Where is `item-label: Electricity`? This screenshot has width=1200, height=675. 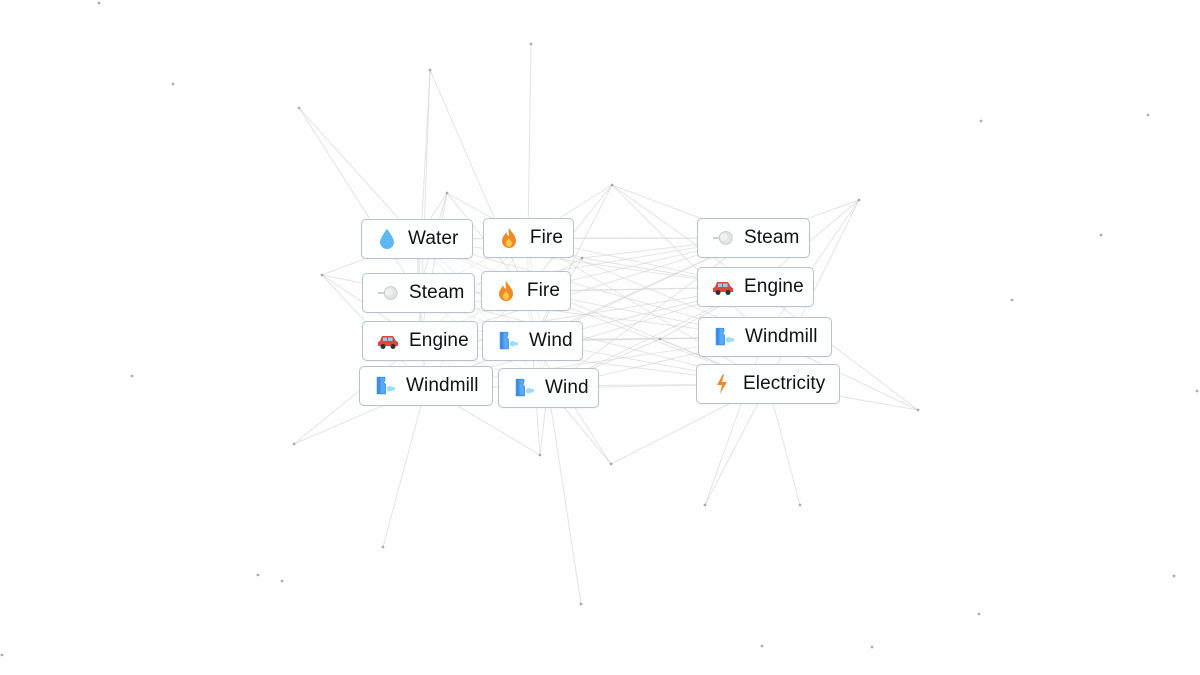
item-label: Electricity is located at coordinates (784, 383).